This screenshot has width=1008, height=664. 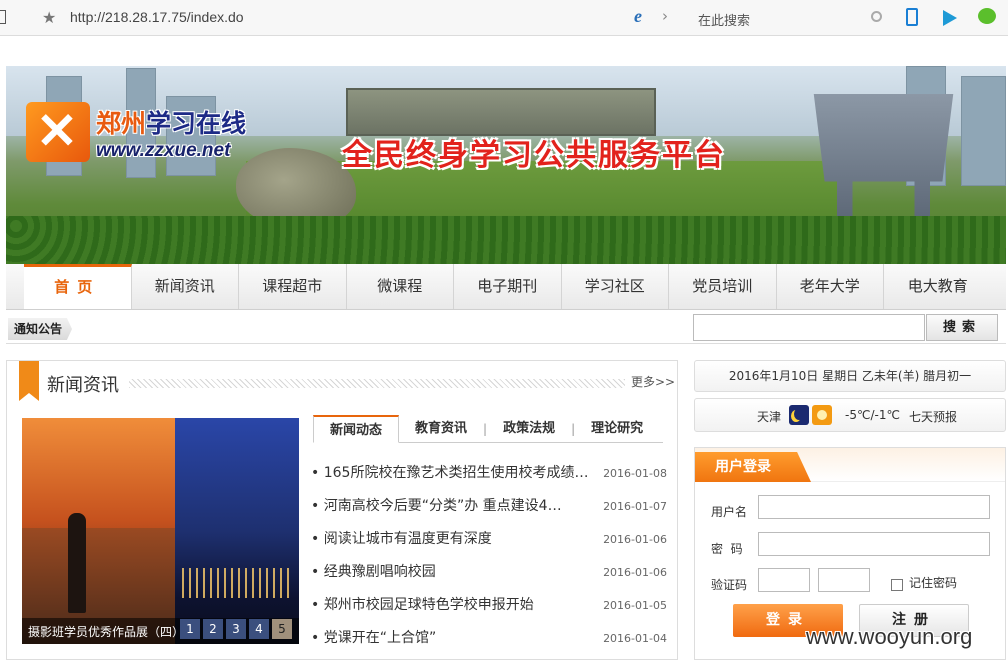 I want to click on nav-senior-university: 老年大学, so click(x=830, y=286).